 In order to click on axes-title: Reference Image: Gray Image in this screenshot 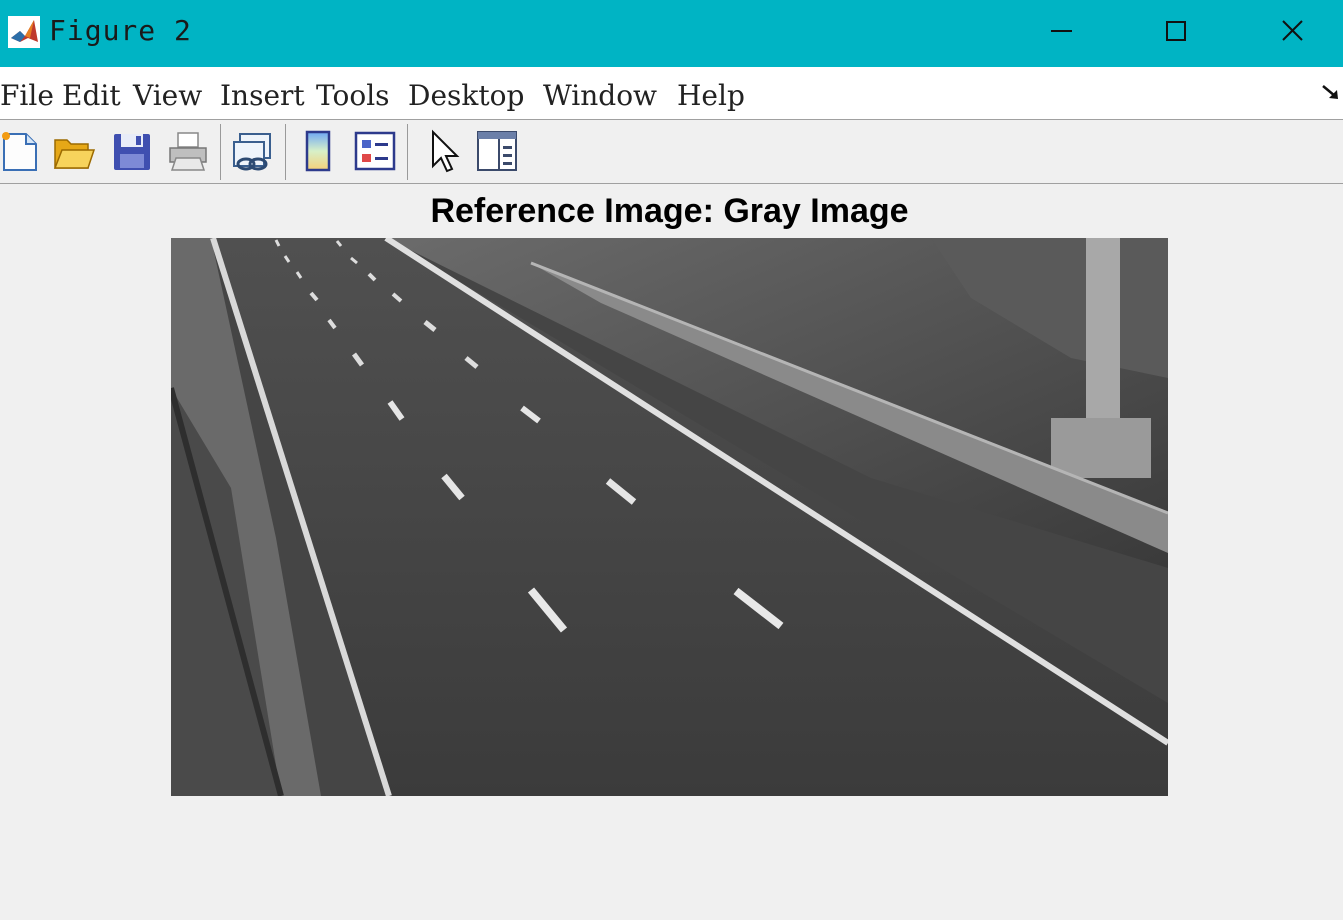, I will do `click(669, 211)`.